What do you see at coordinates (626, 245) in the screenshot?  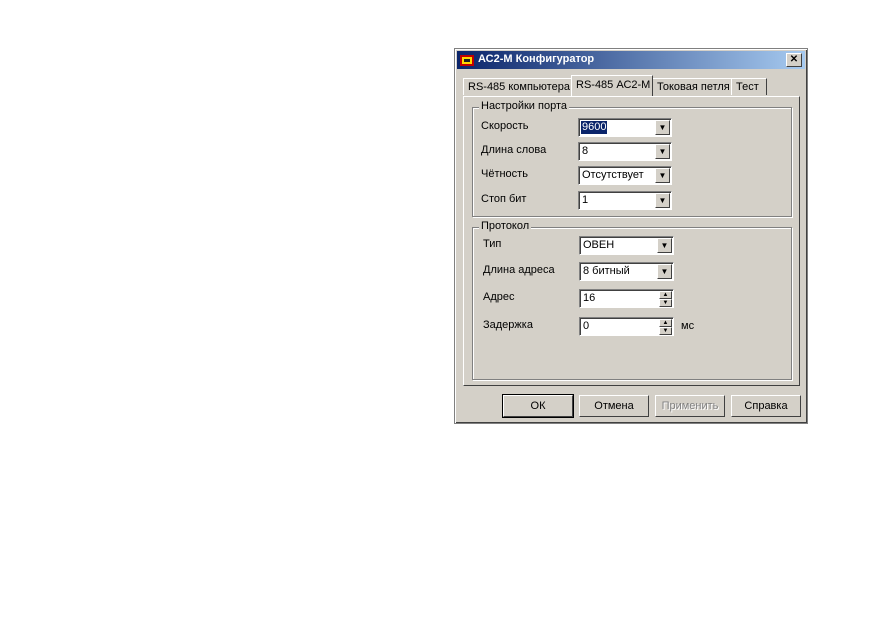 I see `type-select: ОВЕН ▼` at bounding box center [626, 245].